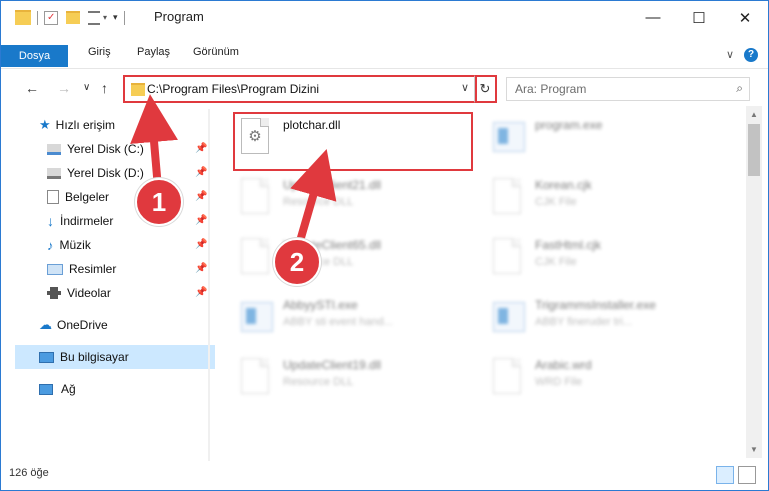 Image resolution: width=769 pixels, height=491 pixels. Describe the element at coordinates (384, 475) in the screenshot. I see `status-bar: 126 öğe` at that location.